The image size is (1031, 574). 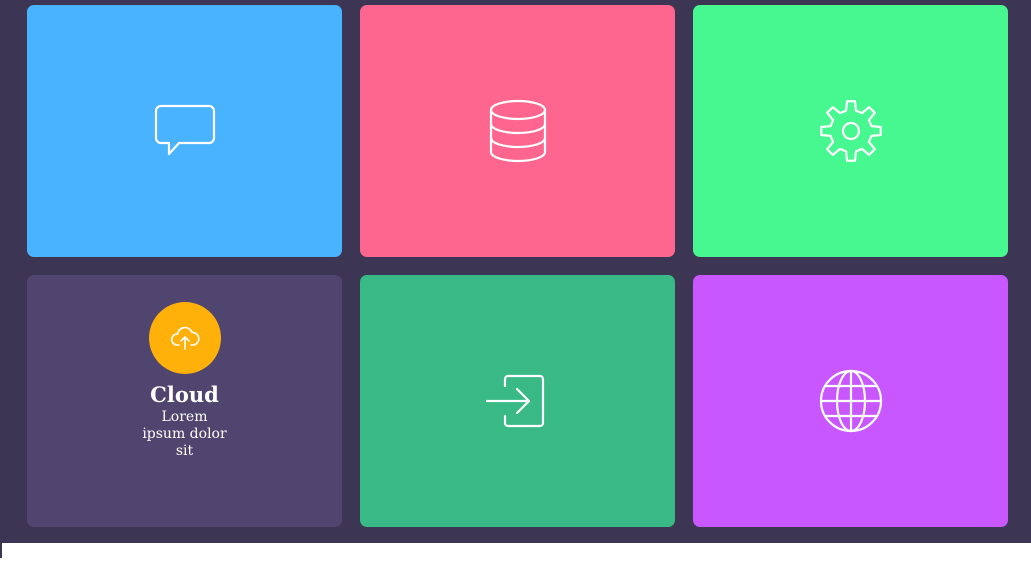 I want to click on gear-outline, so click(x=850, y=131).